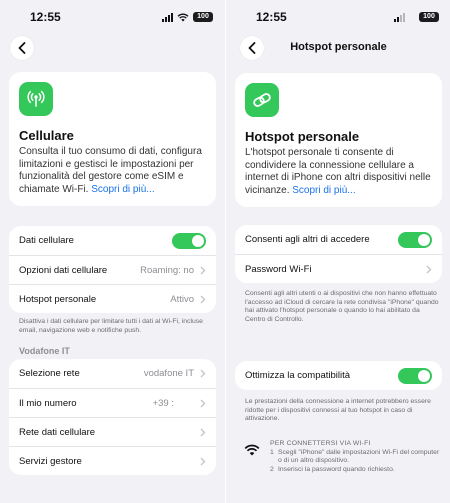 Image resolution: width=450 pixels, height=503 pixels. I want to click on nav-title: Hotspot personale, so click(338, 47).